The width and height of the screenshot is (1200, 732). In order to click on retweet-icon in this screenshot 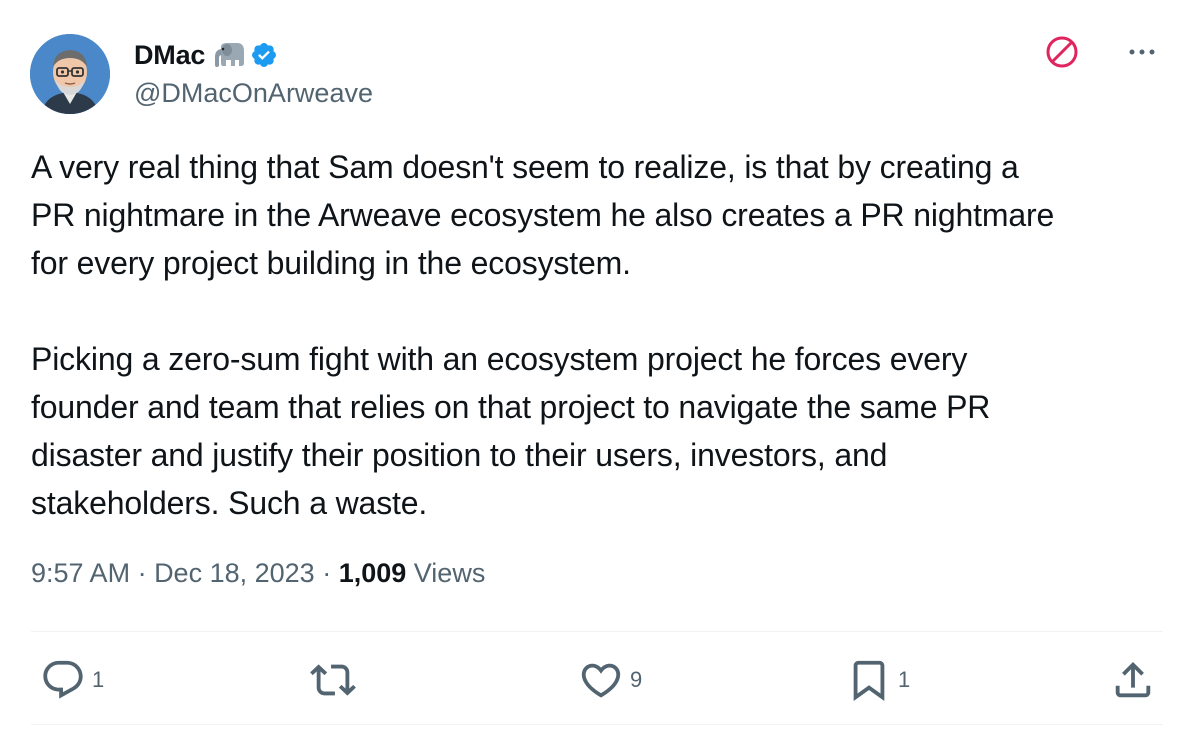, I will do `click(333, 680)`.